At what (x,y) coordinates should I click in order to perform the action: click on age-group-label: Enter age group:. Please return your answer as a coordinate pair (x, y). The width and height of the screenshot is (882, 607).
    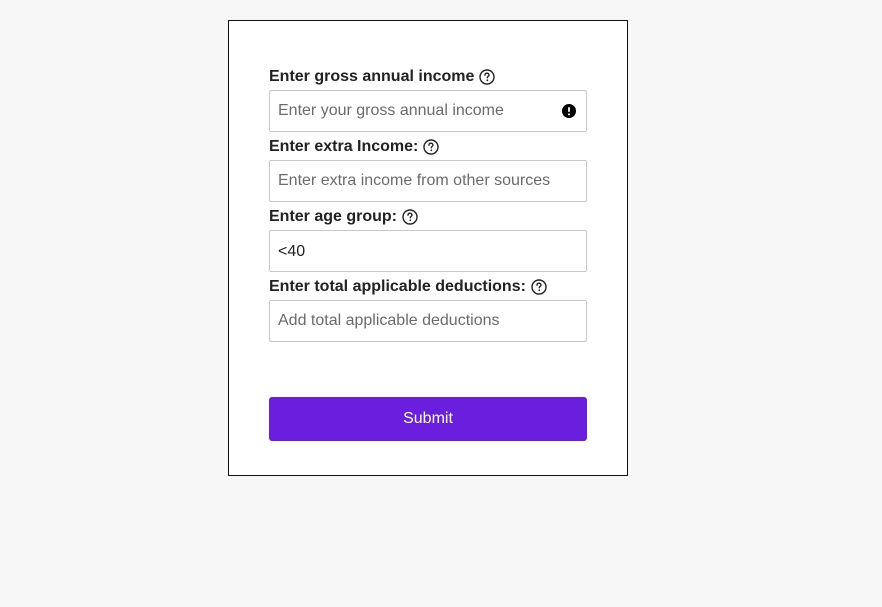
    Looking at the image, I should click on (333, 216).